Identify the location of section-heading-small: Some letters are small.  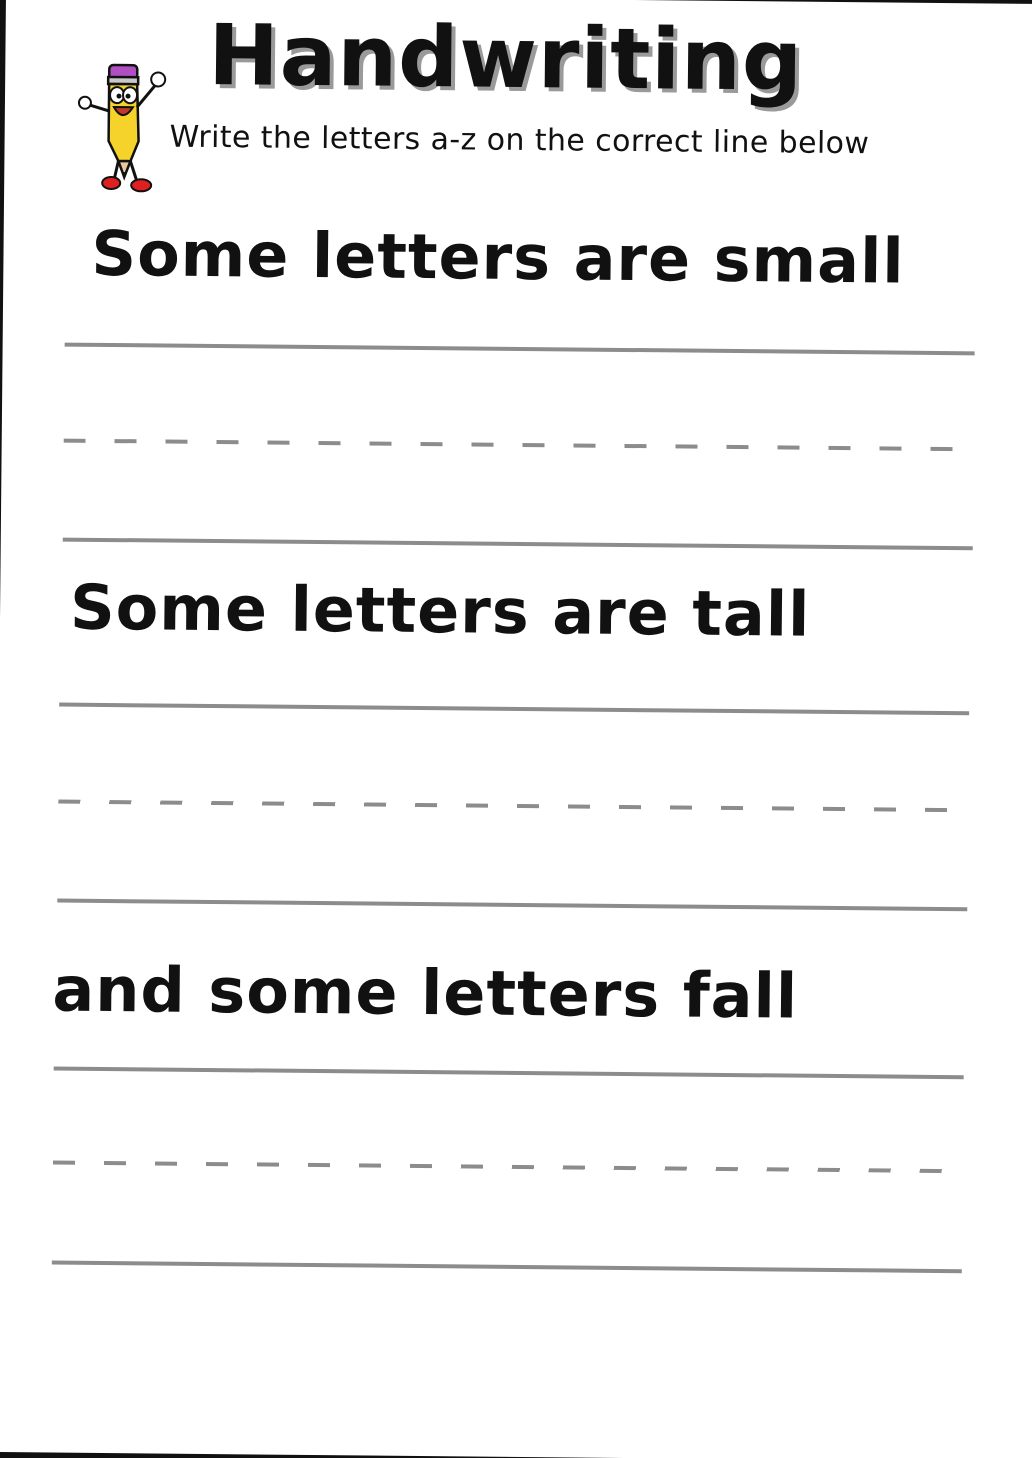
(498, 257).